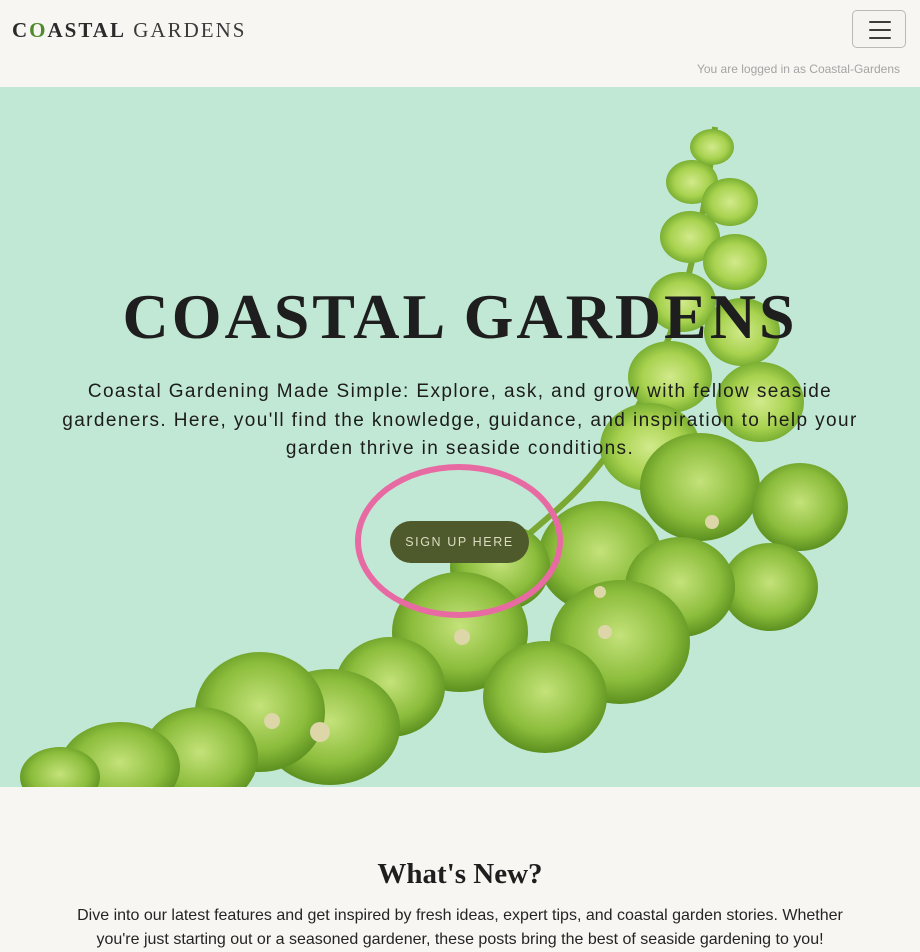 Image resolution: width=920 pixels, height=952 pixels. What do you see at coordinates (460, 874) in the screenshot?
I see `whats-new-heading: What's New?` at bounding box center [460, 874].